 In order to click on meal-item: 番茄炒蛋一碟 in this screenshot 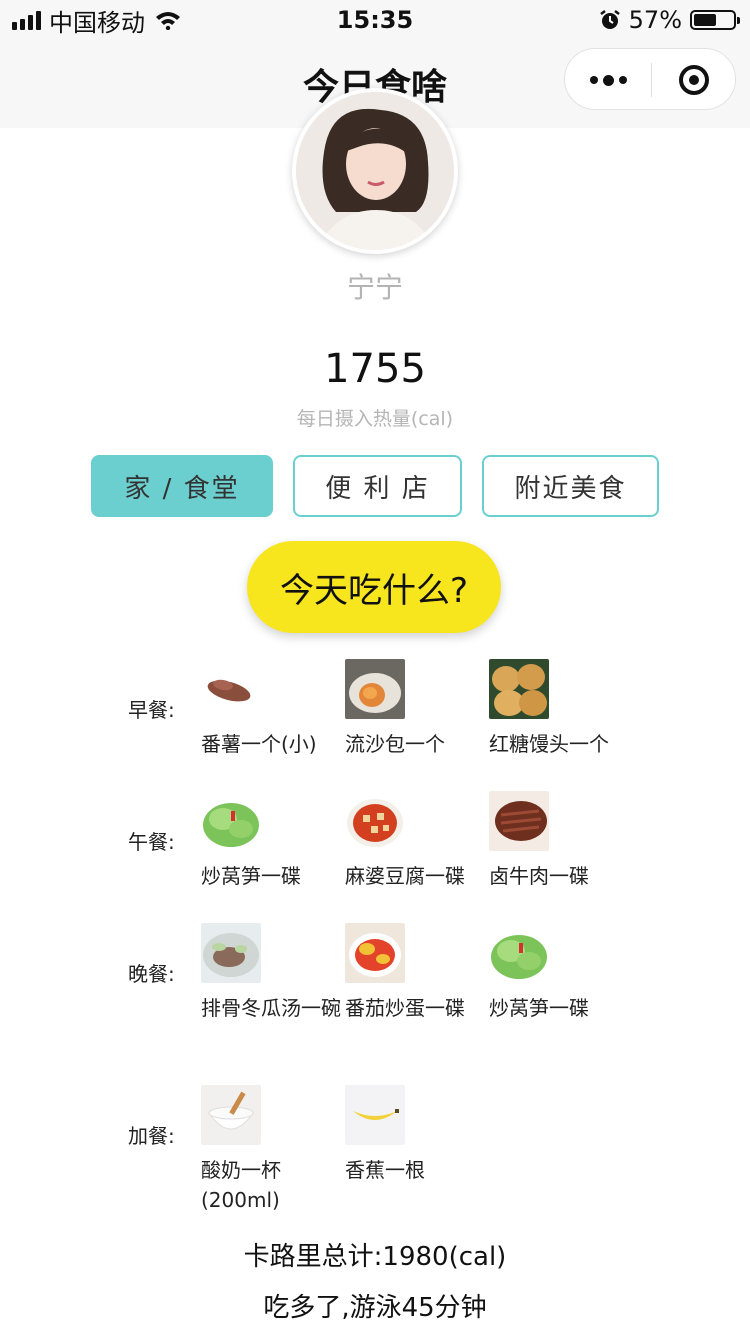, I will do `click(415, 973)`.